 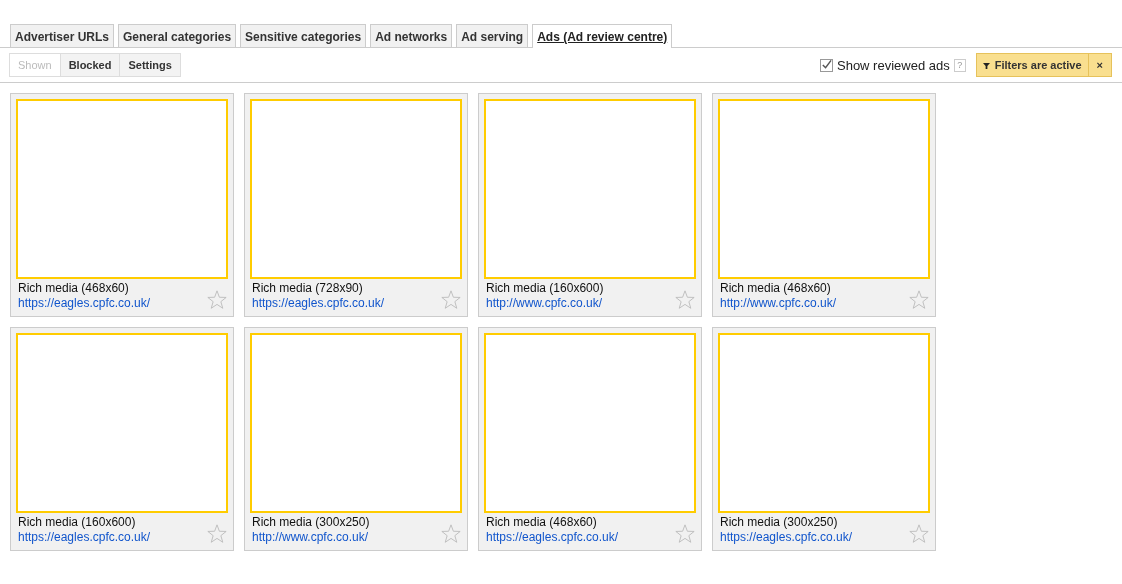 I want to click on ad-card: Rich media (728x90) https://eagles.cpfc.co.uk/, so click(x=356, y=205).